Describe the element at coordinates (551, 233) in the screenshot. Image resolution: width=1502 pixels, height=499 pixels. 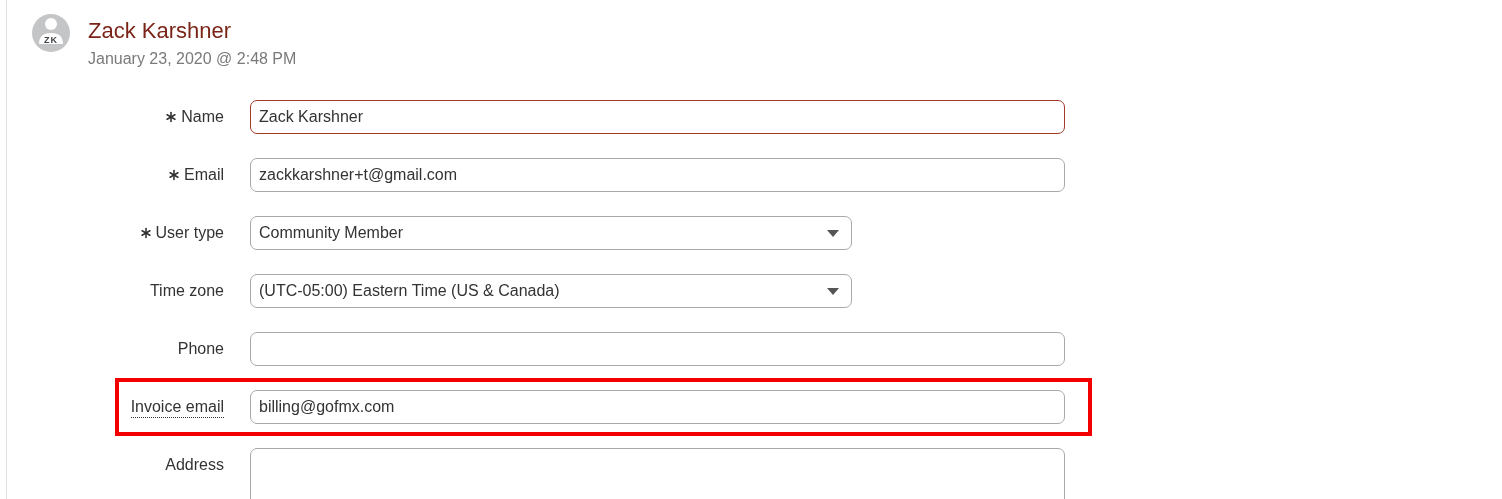
I see `dropdown: Community Member` at that location.